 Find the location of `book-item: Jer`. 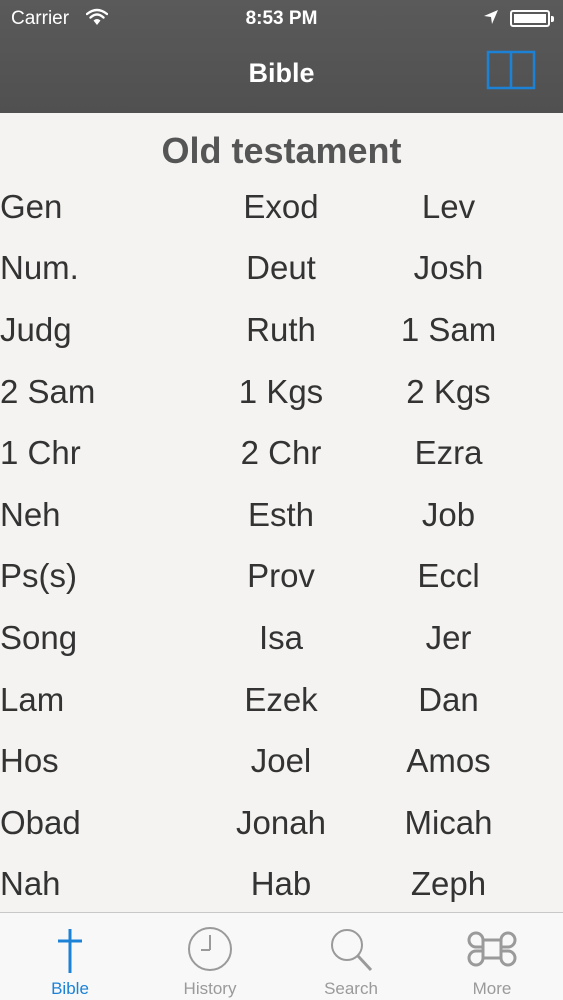

book-item: Jer is located at coordinates (448, 638).